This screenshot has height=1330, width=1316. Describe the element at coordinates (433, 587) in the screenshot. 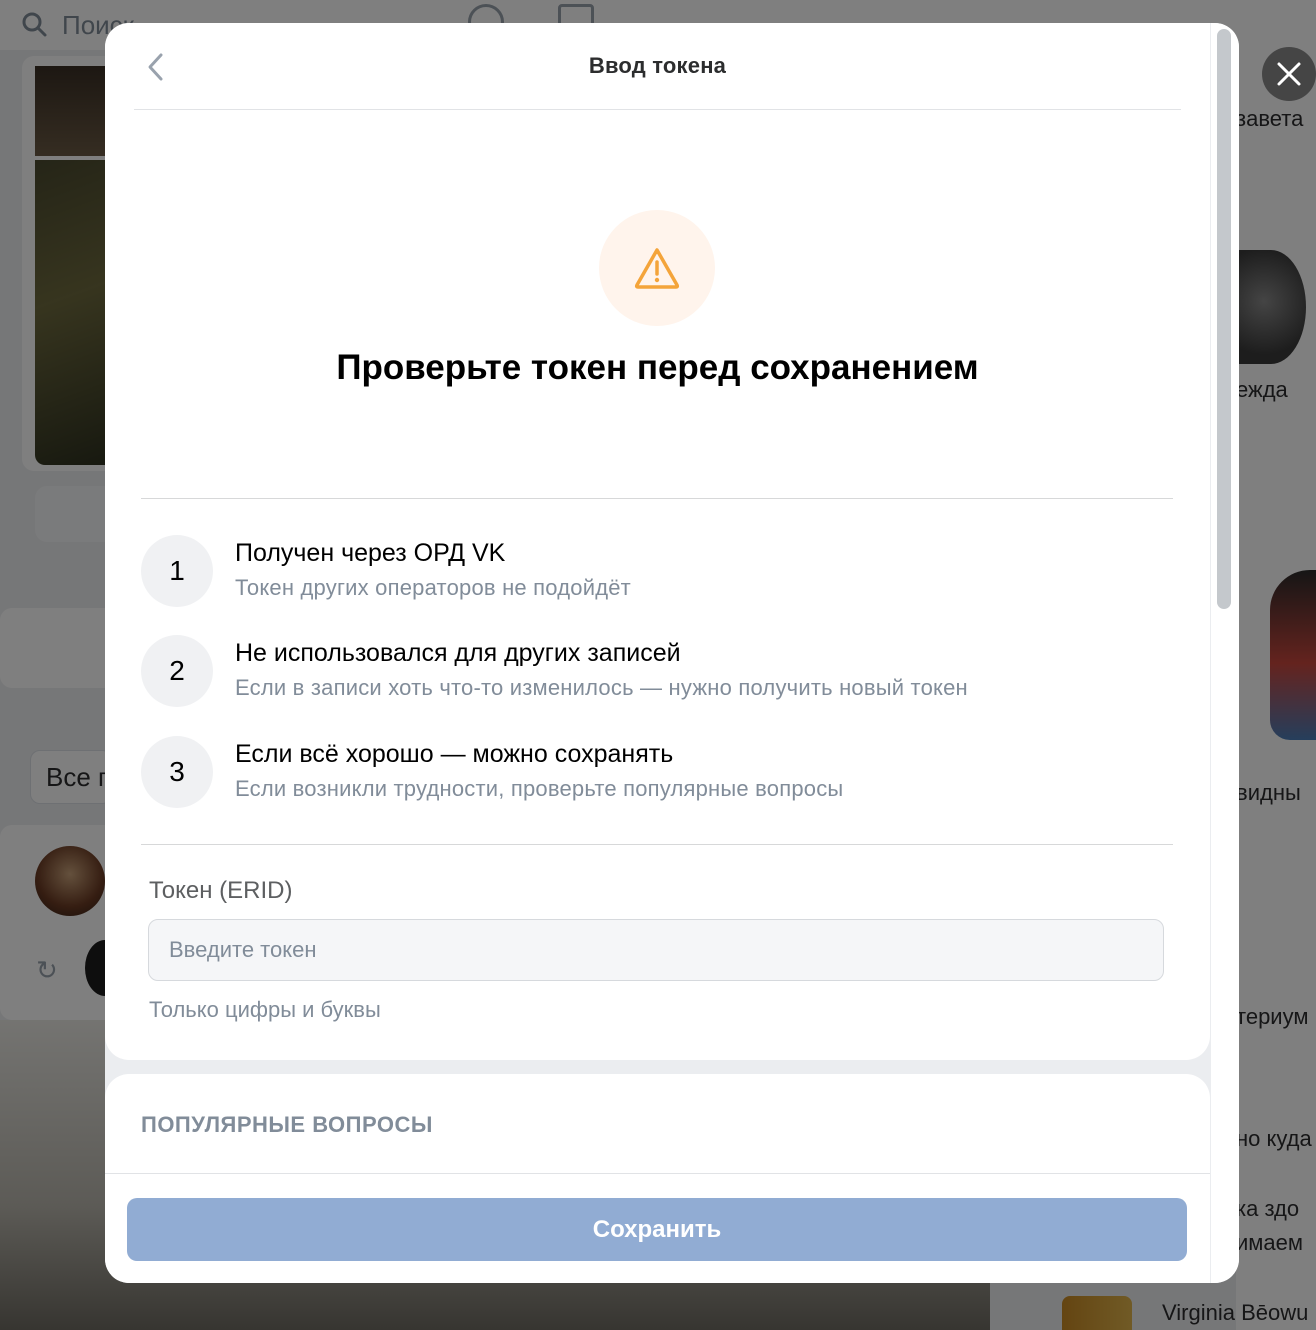

I see `step-subtitle: Токен других операторов не подойдёт` at that location.